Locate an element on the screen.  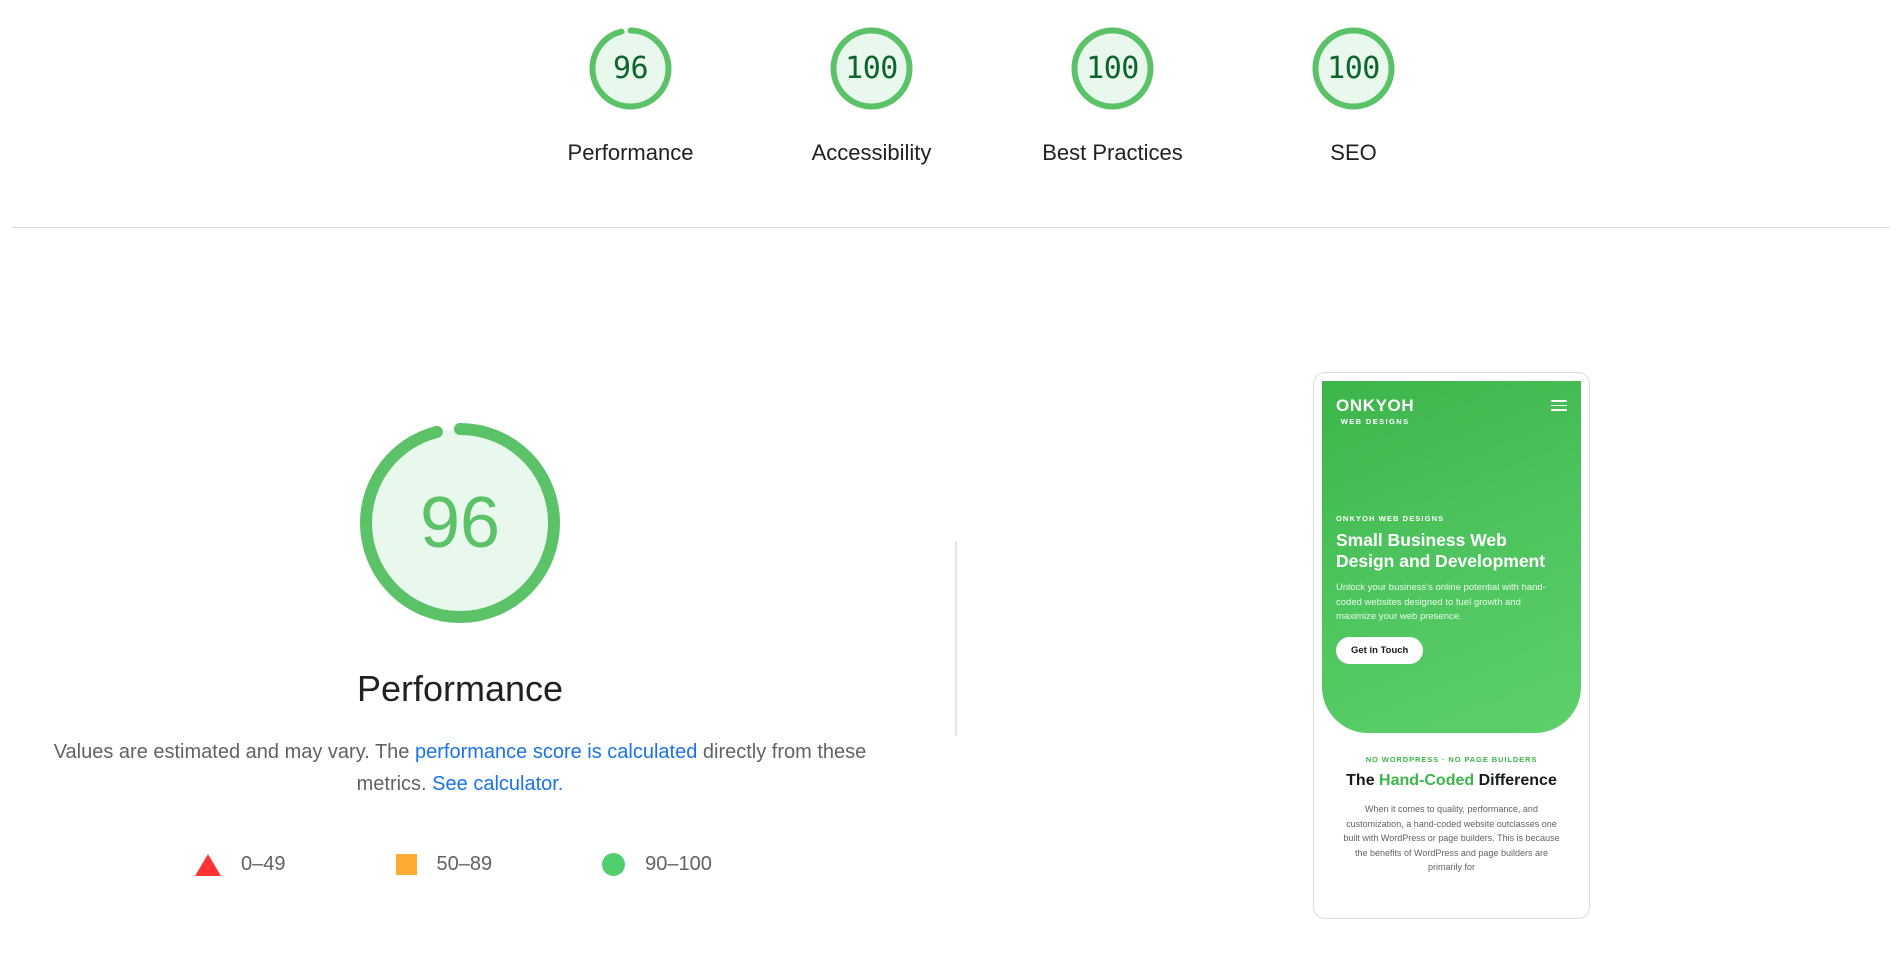
hamburger-menu-icon is located at coordinates (1559, 405).